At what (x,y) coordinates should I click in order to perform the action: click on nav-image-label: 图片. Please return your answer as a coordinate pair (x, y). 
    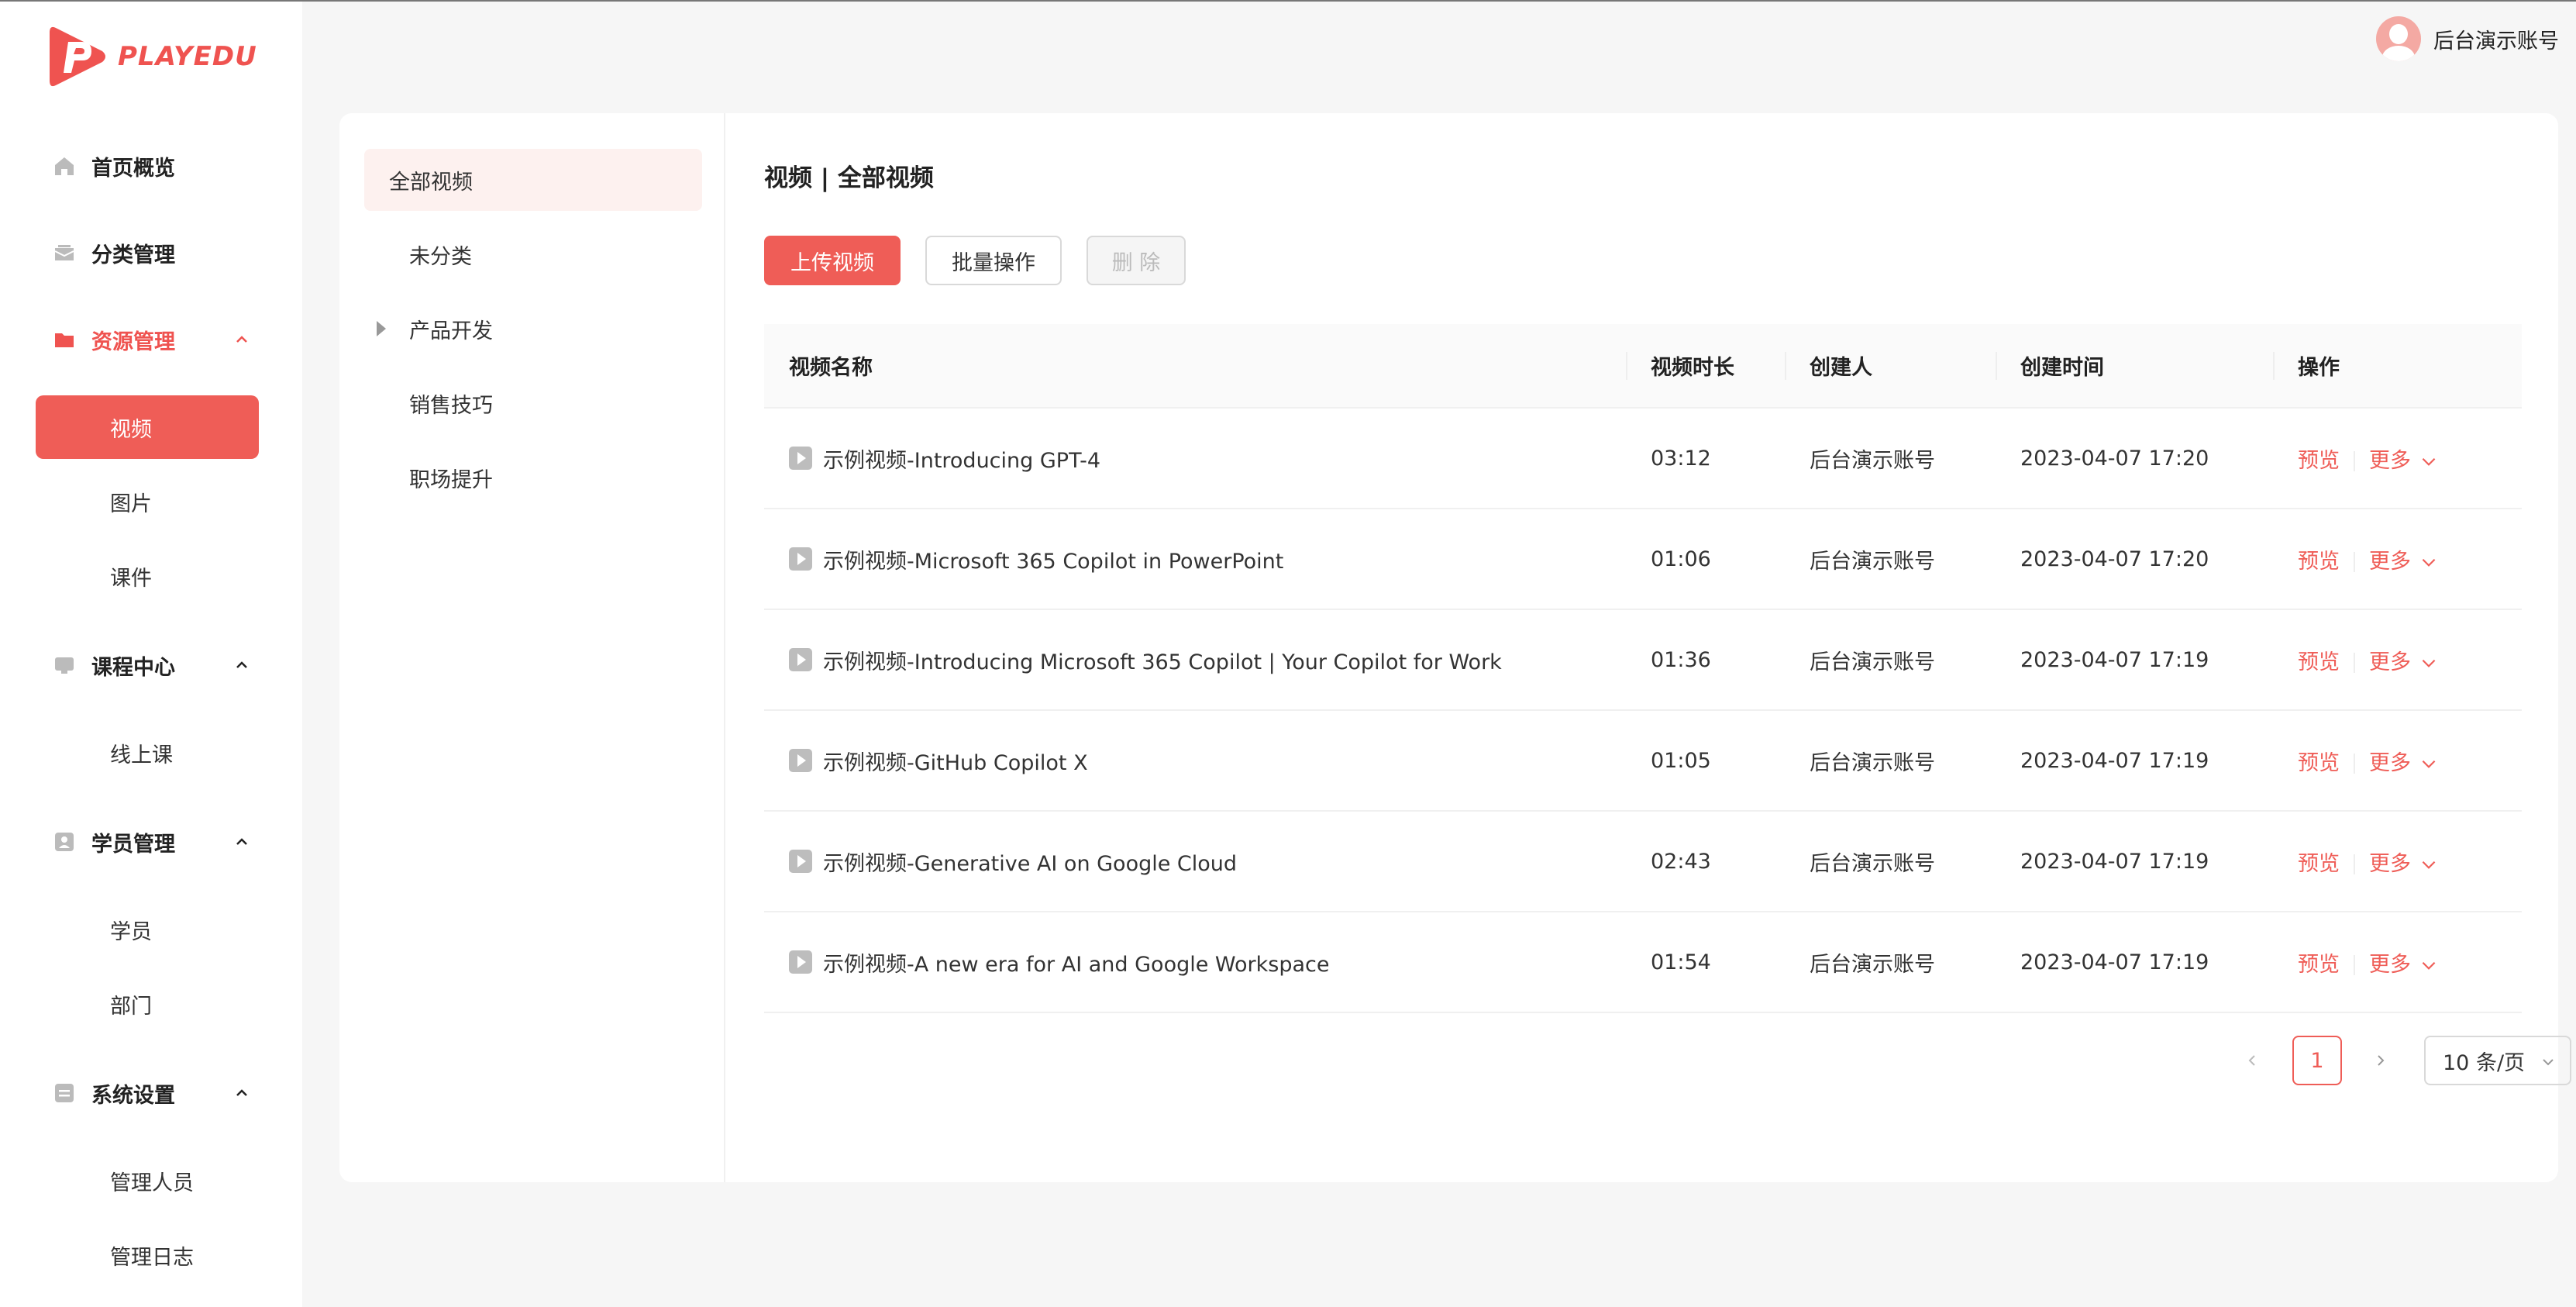
    Looking at the image, I should click on (131, 504).